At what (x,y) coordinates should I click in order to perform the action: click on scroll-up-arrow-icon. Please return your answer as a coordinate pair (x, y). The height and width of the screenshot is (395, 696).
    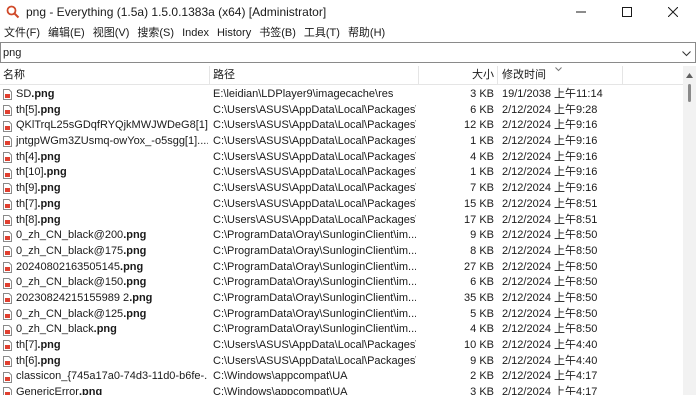
    Looking at the image, I should click on (689, 75).